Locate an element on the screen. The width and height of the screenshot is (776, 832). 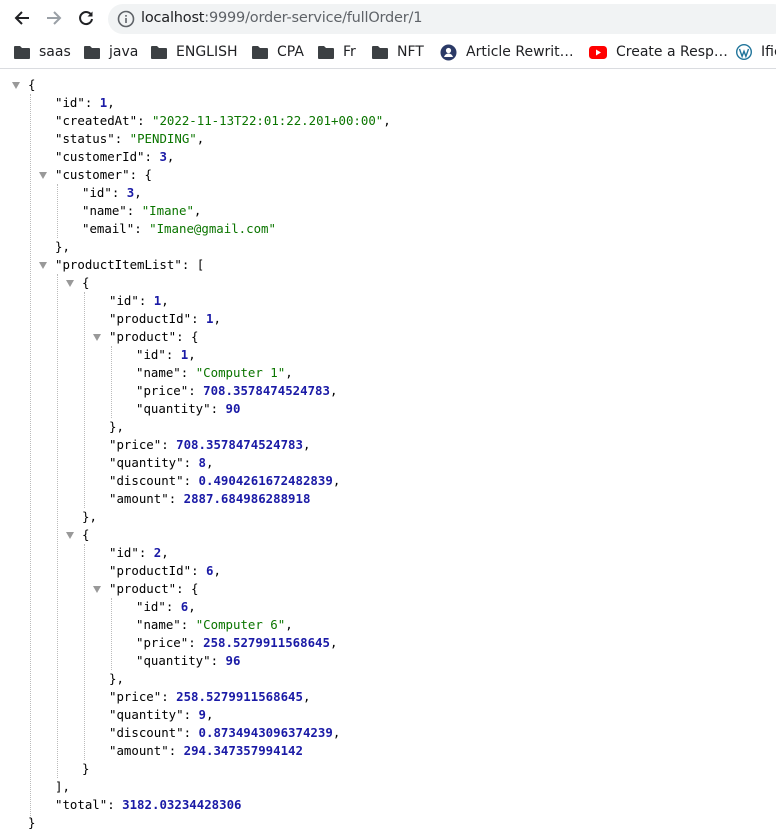
json-row-product-quantity: "quantity": 90 is located at coordinates (188, 408).